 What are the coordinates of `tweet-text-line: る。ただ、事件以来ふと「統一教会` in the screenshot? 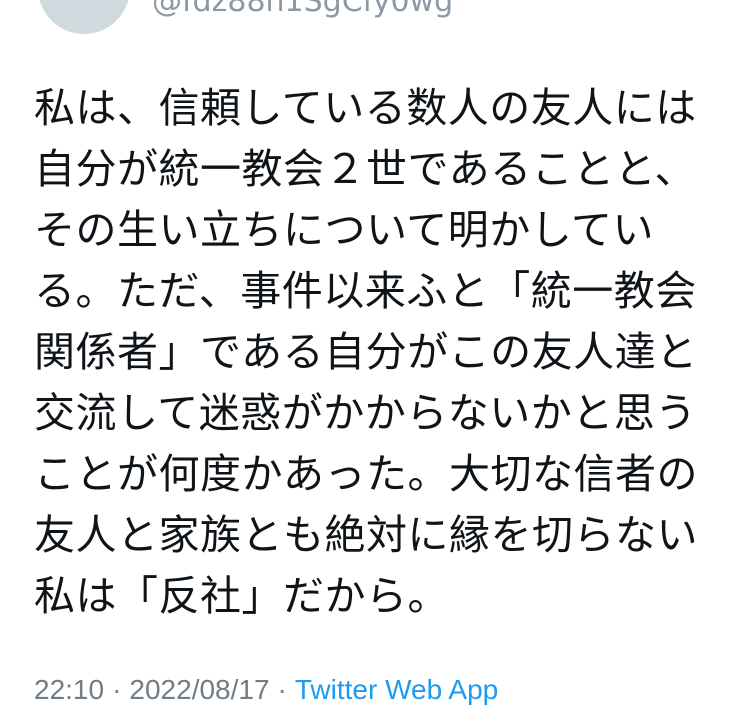 It's located at (365, 291).